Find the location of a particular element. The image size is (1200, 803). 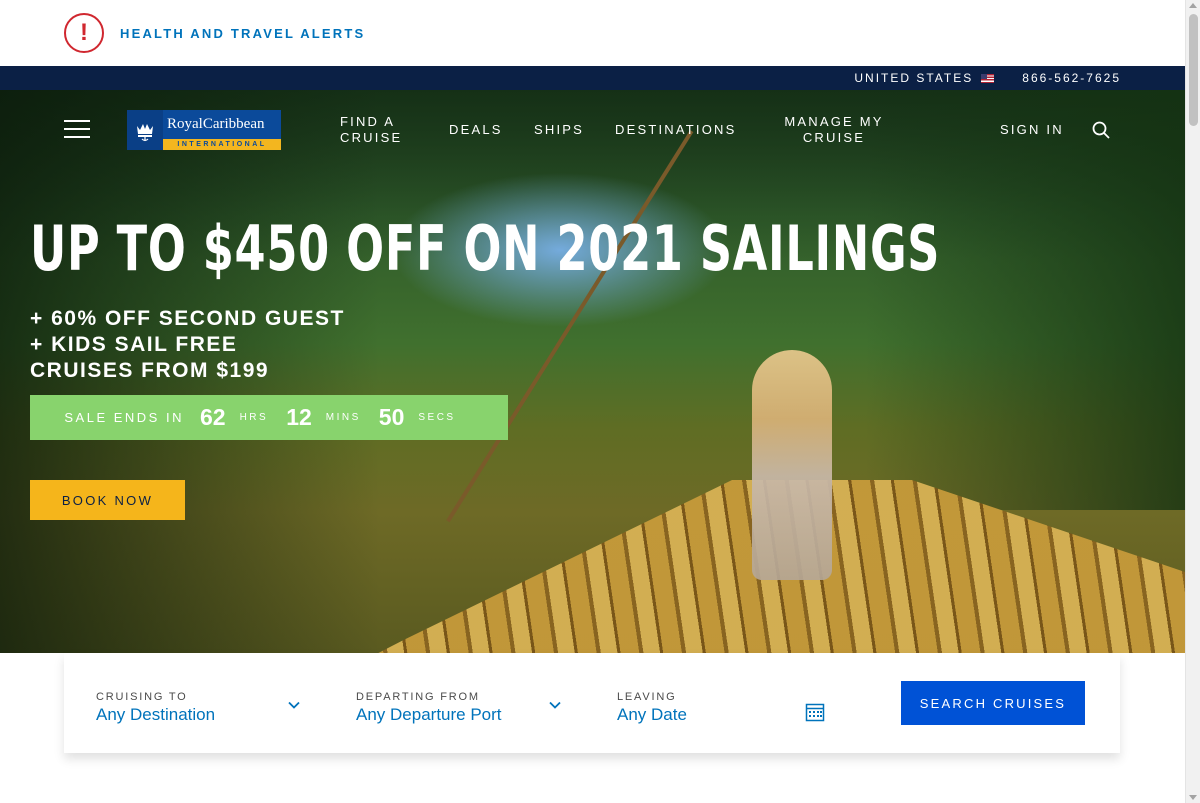

hero-headline: UP TO $450 OFF ON 2021 SAILINGS is located at coordinates (485, 248).